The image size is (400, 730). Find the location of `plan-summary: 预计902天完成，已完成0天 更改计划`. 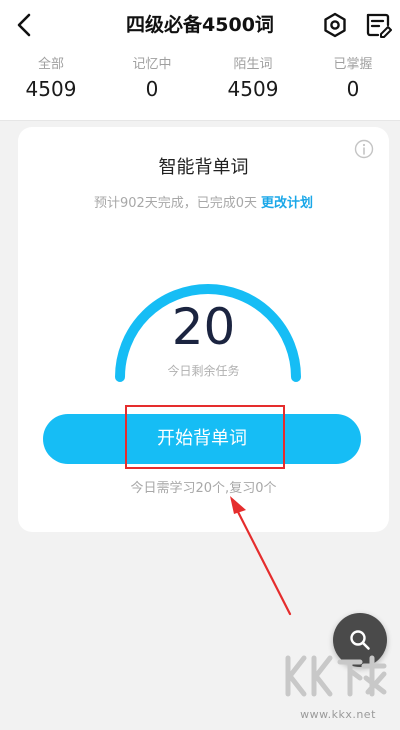

plan-summary: 预计902天完成，已完成0天 更改计划 is located at coordinates (203, 201).